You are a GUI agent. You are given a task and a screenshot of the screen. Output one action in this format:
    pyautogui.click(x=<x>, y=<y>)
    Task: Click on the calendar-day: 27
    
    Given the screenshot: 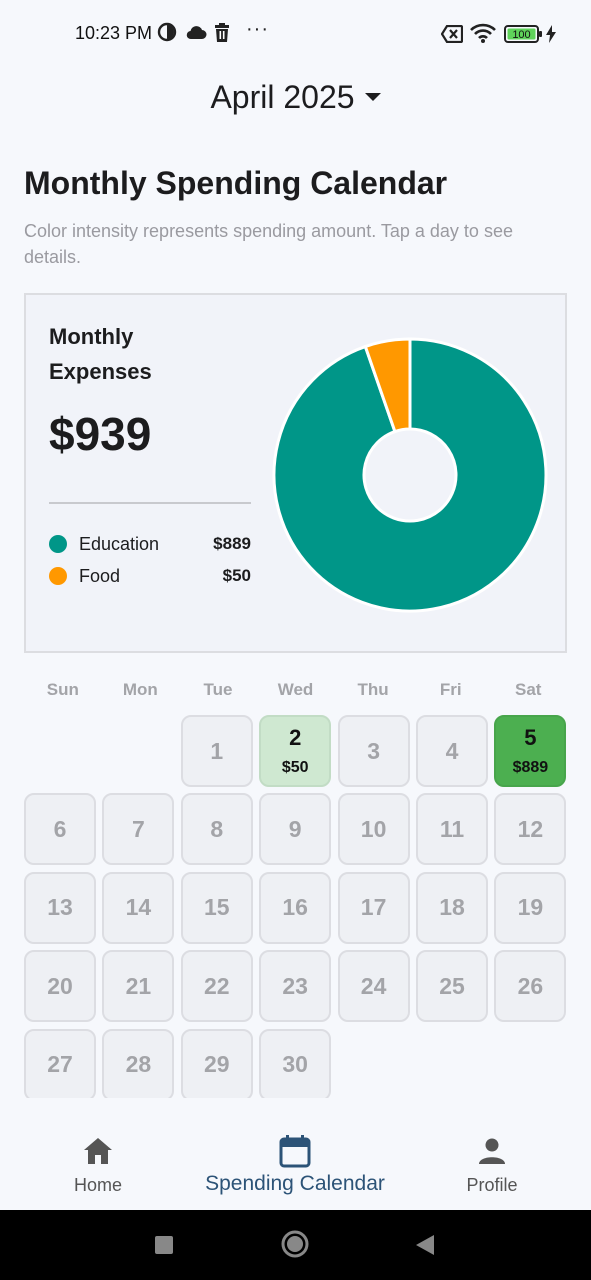 What is the action you would take?
    pyautogui.click(x=60, y=1063)
    